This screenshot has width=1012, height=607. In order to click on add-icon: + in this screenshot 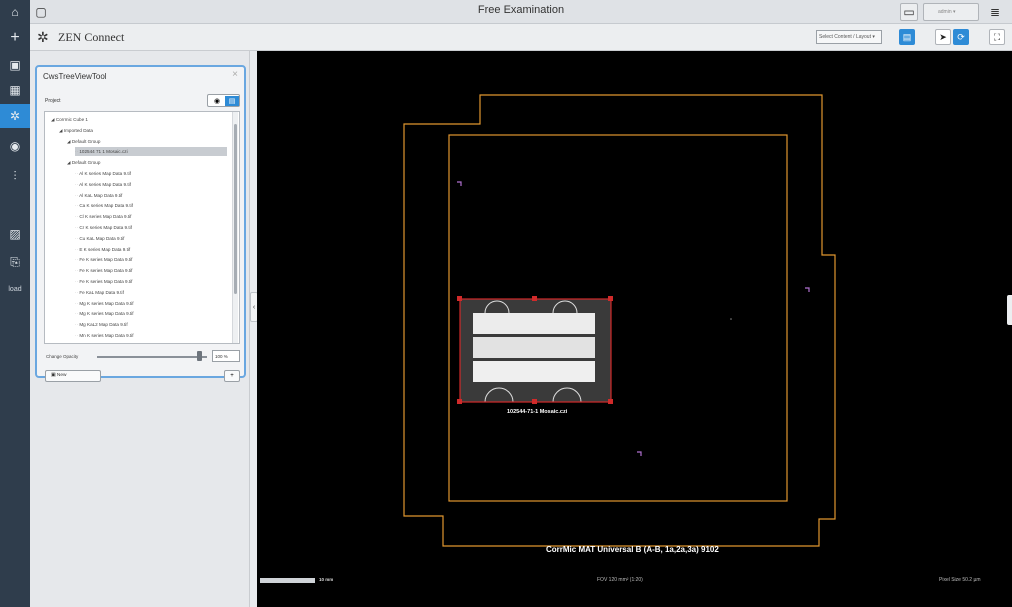, I will do `click(15, 38)`.